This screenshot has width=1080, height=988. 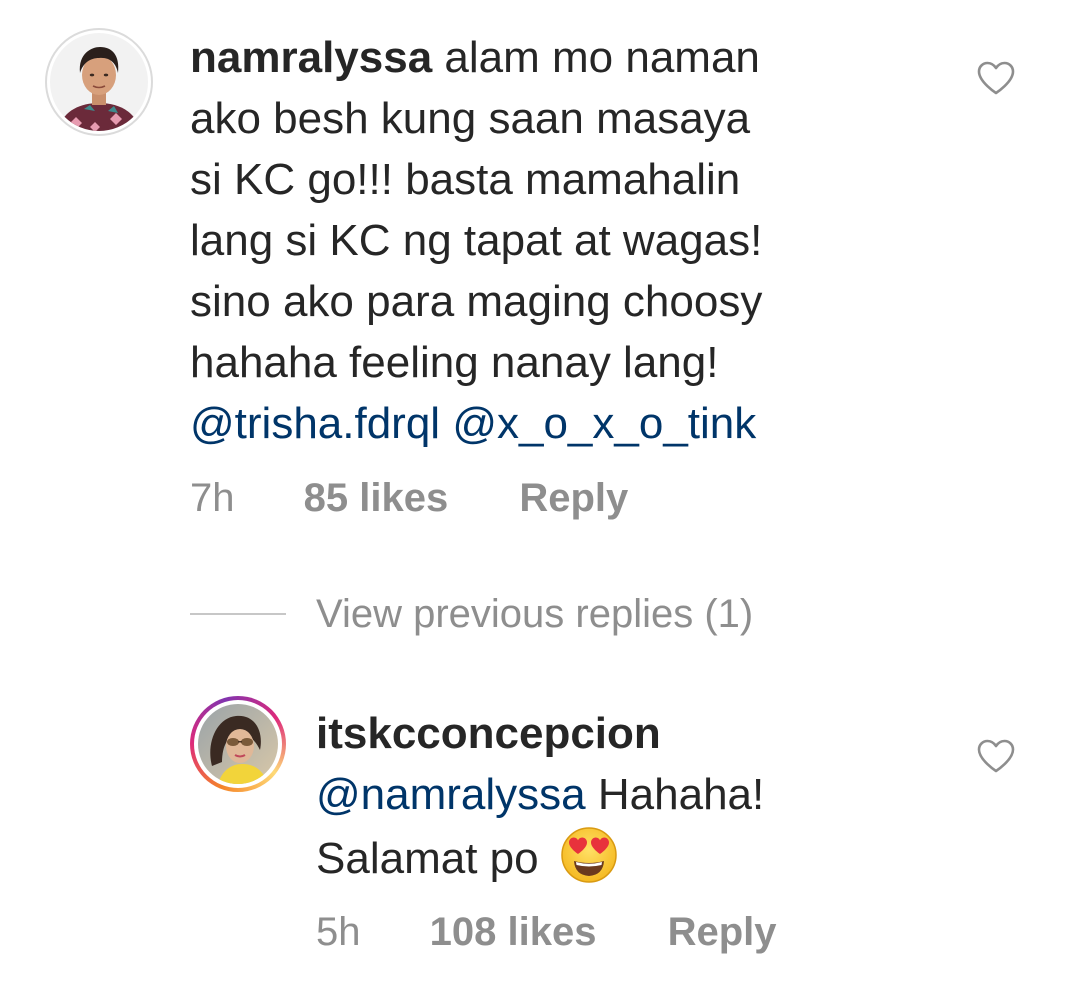 What do you see at coordinates (465, 179) in the screenshot?
I see `comment-text-line: si KC go!!! basta mamahalin` at bounding box center [465, 179].